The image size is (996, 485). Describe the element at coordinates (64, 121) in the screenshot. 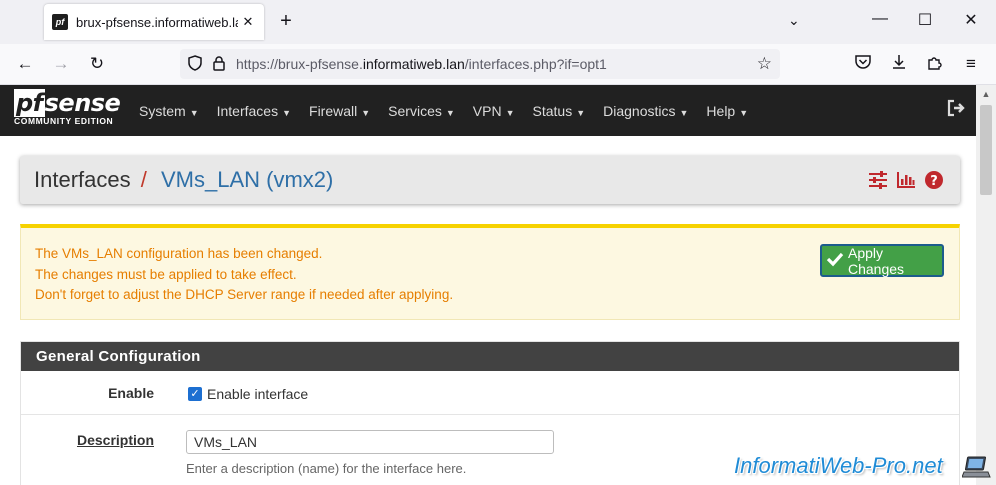

I see `logo-edition: COMMUNITY EDITION` at that location.